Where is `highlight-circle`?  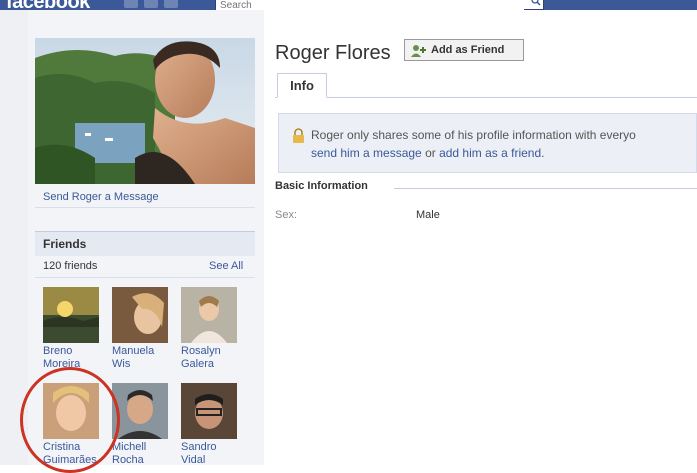
highlight-circle is located at coordinates (70, 420).